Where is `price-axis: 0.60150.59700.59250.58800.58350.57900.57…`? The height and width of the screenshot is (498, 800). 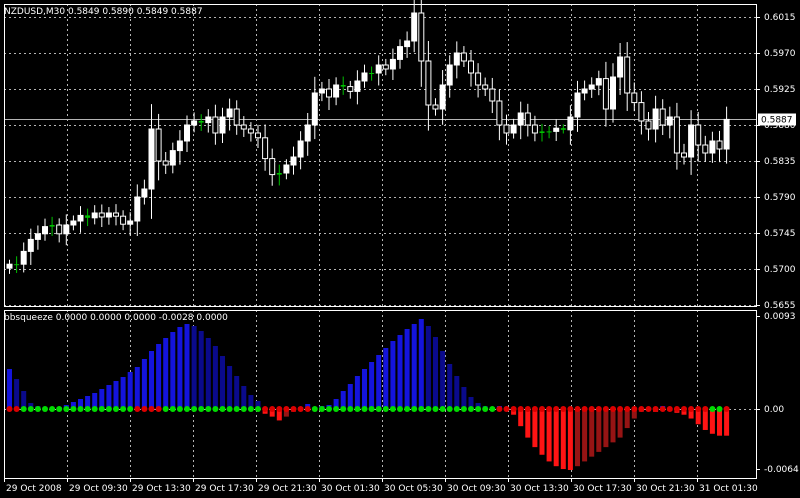 price-axis: 0.60150.59700.59250.58800.58350.57900.57… is located at coordinates (776, 162).